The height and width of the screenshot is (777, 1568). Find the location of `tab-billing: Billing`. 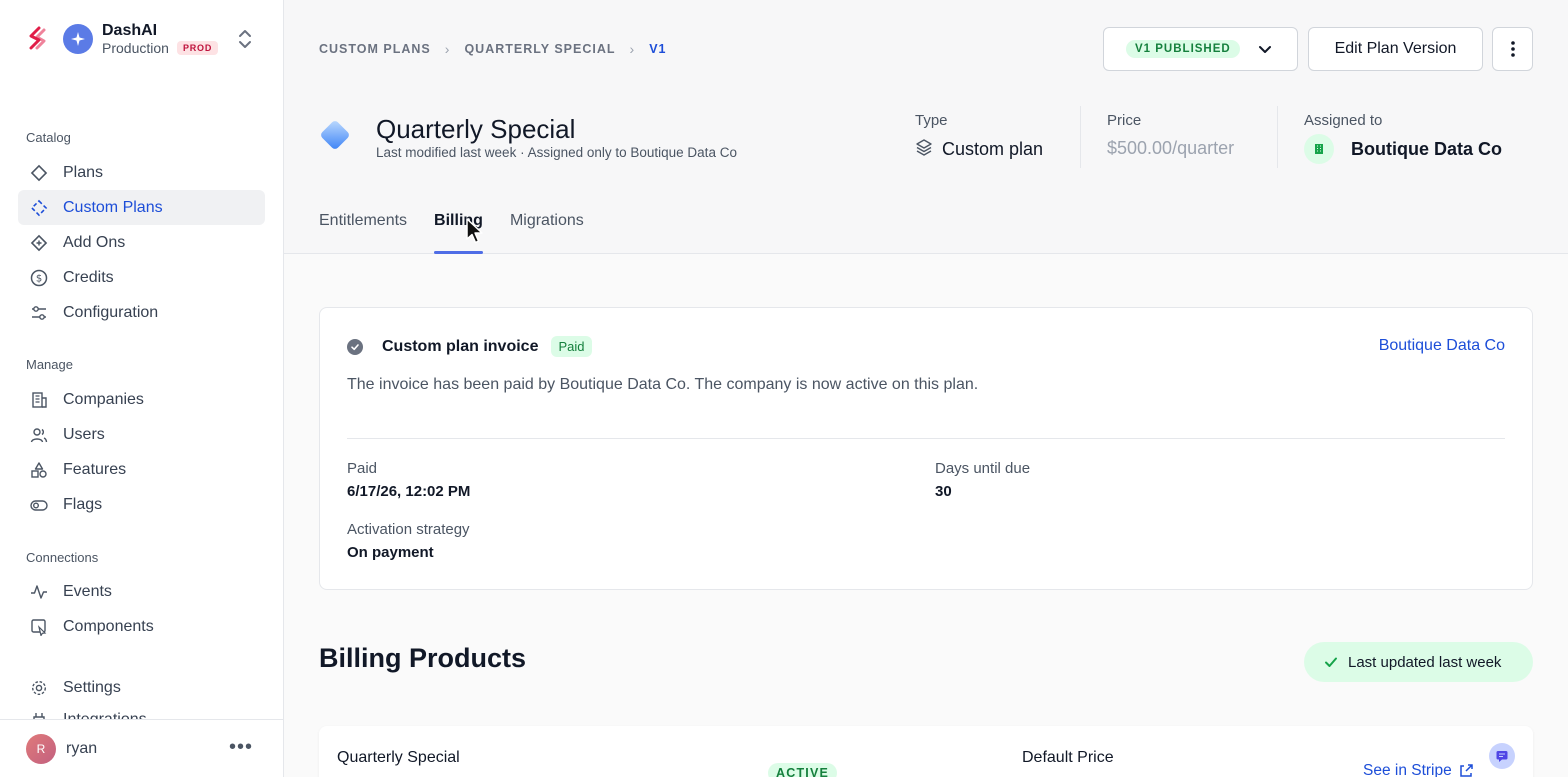

tab-billing: Billing is located at coordinates (458, 233).